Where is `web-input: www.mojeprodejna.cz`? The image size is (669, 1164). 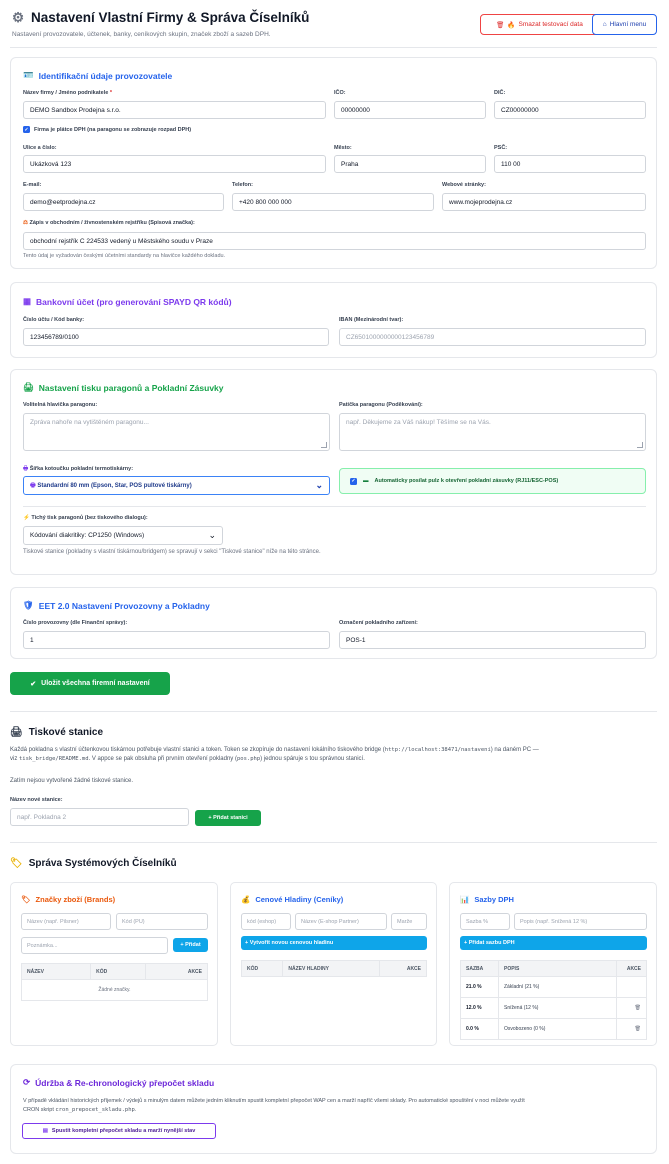
web-input: www.mojeprodejna.cz is located at coordinates (544, 202).